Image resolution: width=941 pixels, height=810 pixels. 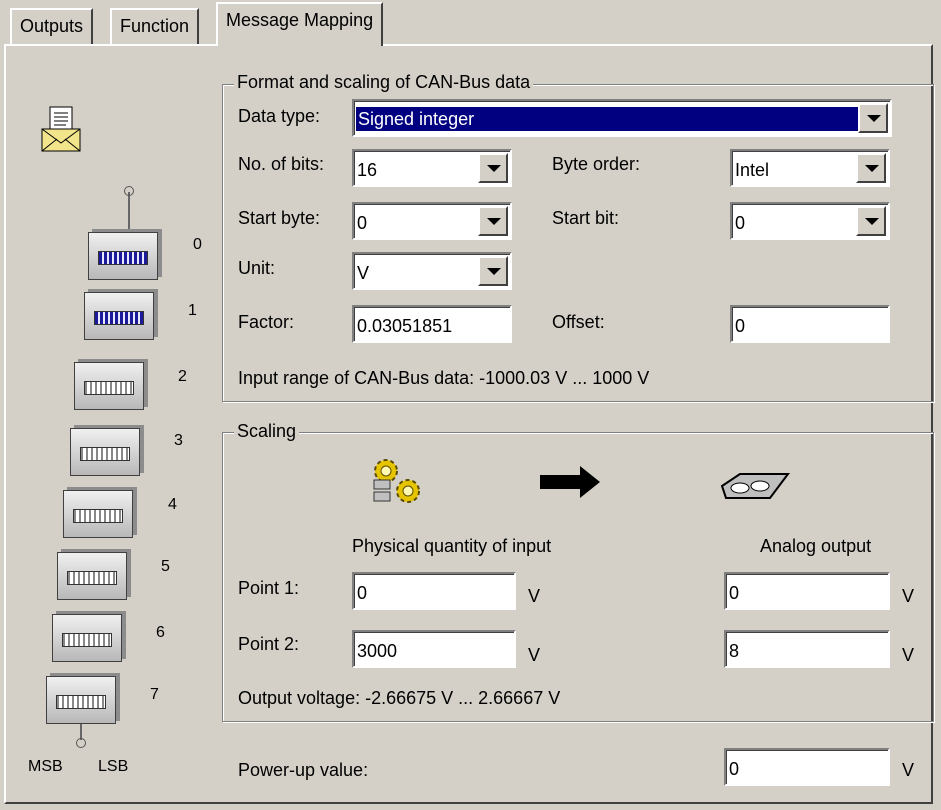 I want to click on byte-number-2: 2, so click(x=182, y=376).